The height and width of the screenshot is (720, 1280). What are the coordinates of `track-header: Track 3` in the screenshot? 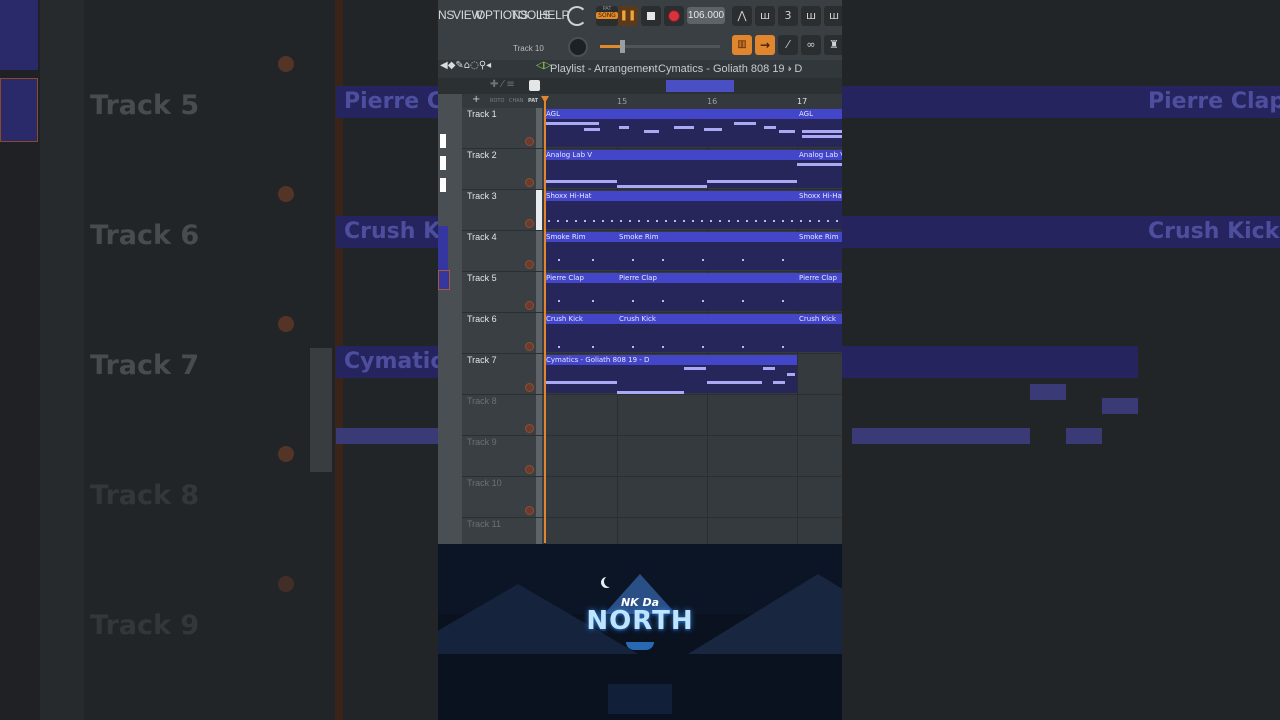 It's located at (503, 210).